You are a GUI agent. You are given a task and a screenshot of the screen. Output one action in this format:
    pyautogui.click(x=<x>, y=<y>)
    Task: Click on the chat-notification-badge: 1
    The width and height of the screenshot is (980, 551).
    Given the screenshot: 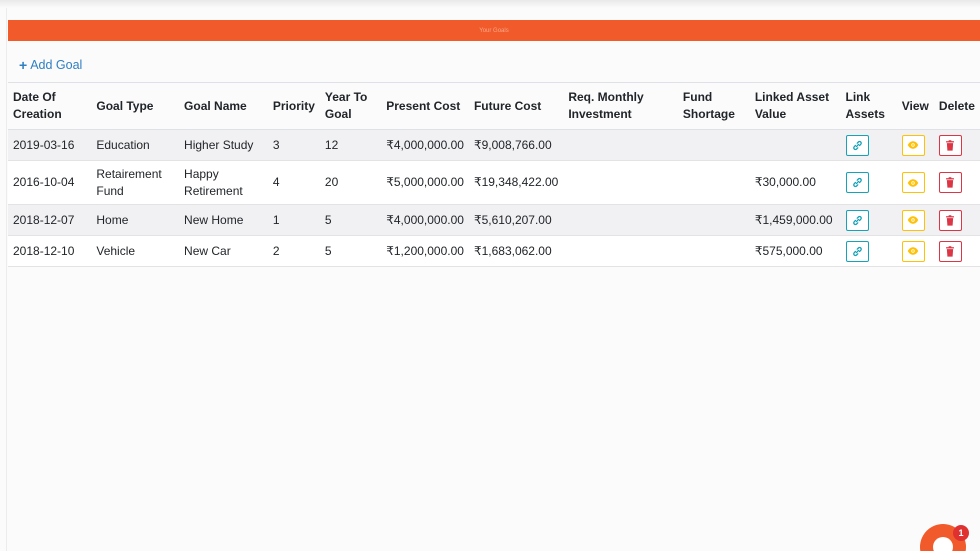 What is the action you would take?
    pyautogui.click(x=961, y=533)
    